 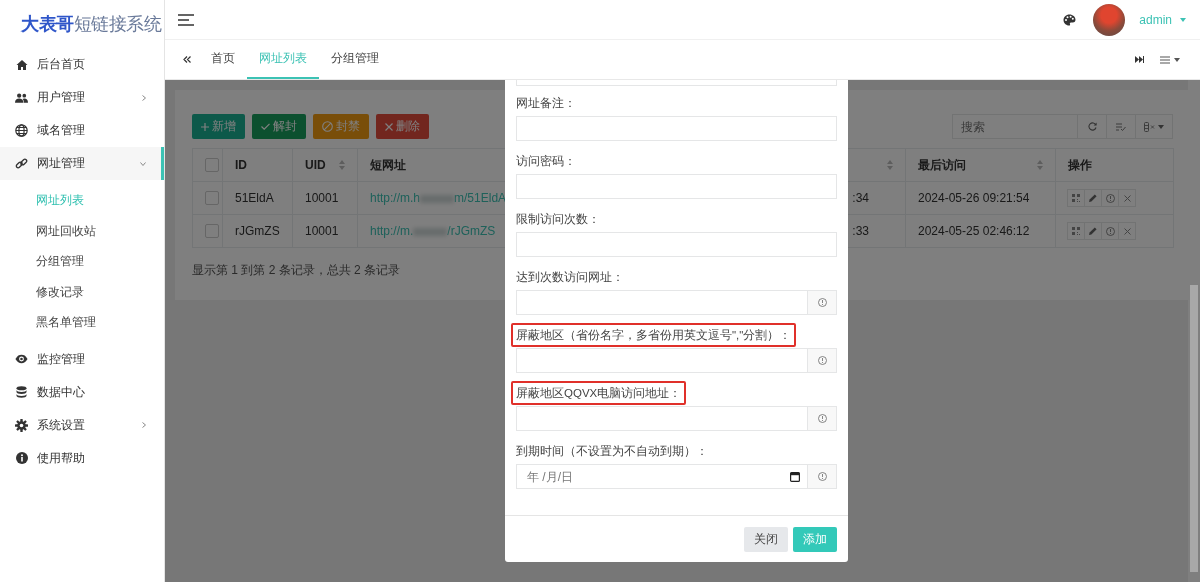 I want to click on column-header: 最后访问, so click(x=980, y=165).